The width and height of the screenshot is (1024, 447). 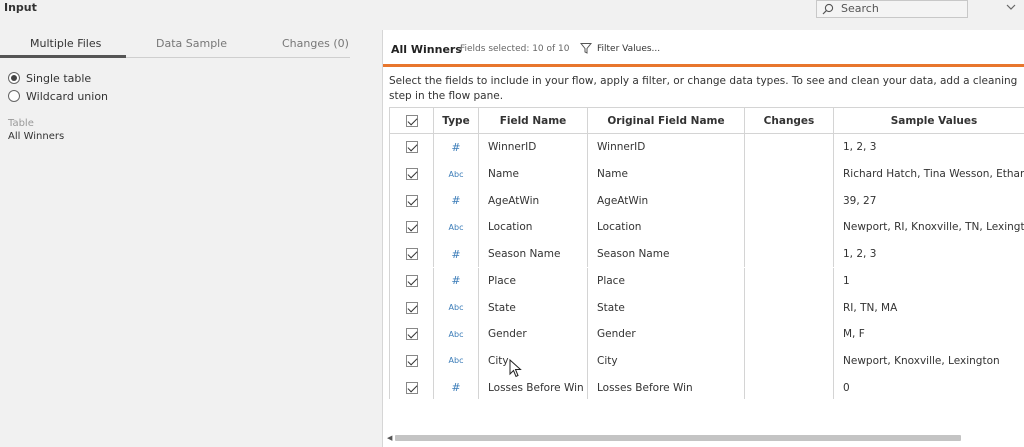 I want to click on filter-icon, so click(x=586, y=48).